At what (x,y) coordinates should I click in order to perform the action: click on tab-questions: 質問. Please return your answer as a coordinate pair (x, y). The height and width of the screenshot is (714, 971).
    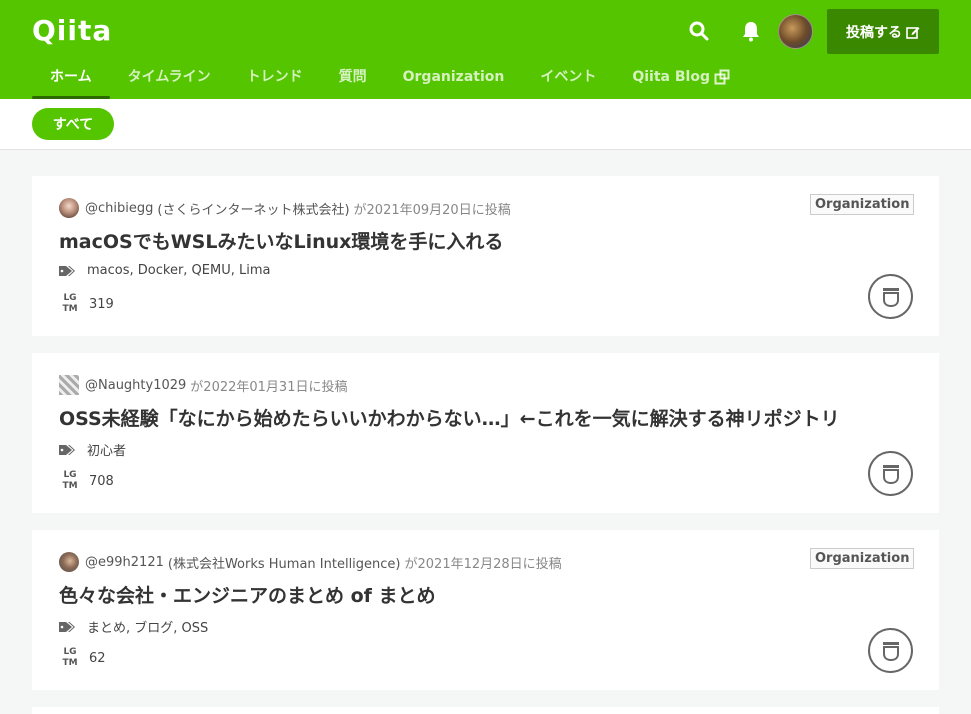
    Looking at the image, I should click on (353, 82).